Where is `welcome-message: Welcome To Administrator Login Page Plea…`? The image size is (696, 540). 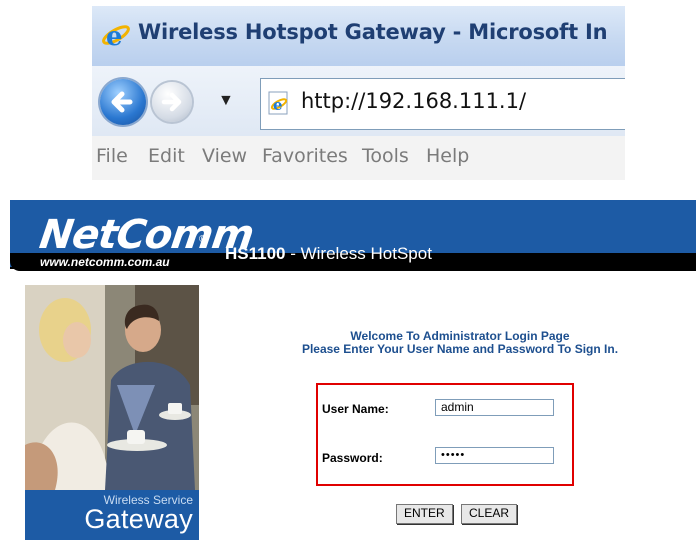 welcome-message: Welcome To Administrator Login Page Plea… is located at coordinates (460, 343).